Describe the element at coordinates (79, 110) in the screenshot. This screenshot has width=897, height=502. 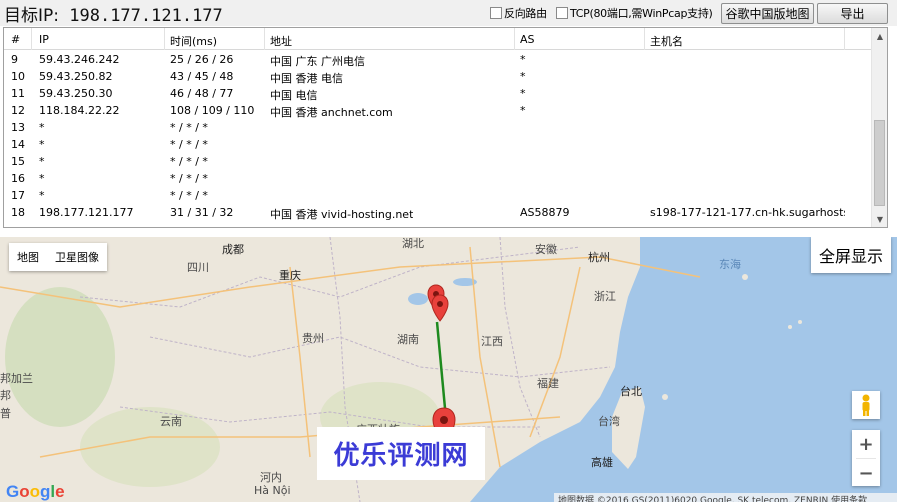
I see `cell-ip: 118.184.22.22` at that location.